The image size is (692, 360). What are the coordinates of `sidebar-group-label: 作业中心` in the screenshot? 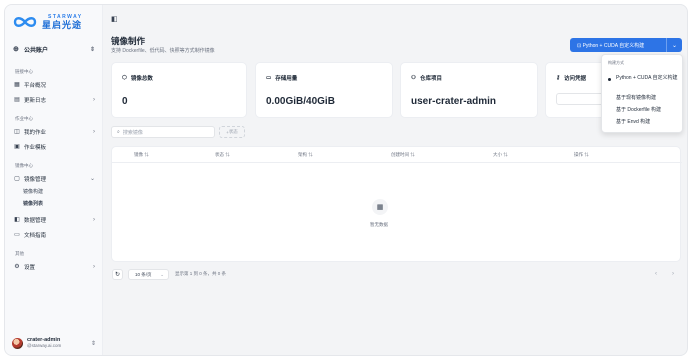 It's located at (24, 118).